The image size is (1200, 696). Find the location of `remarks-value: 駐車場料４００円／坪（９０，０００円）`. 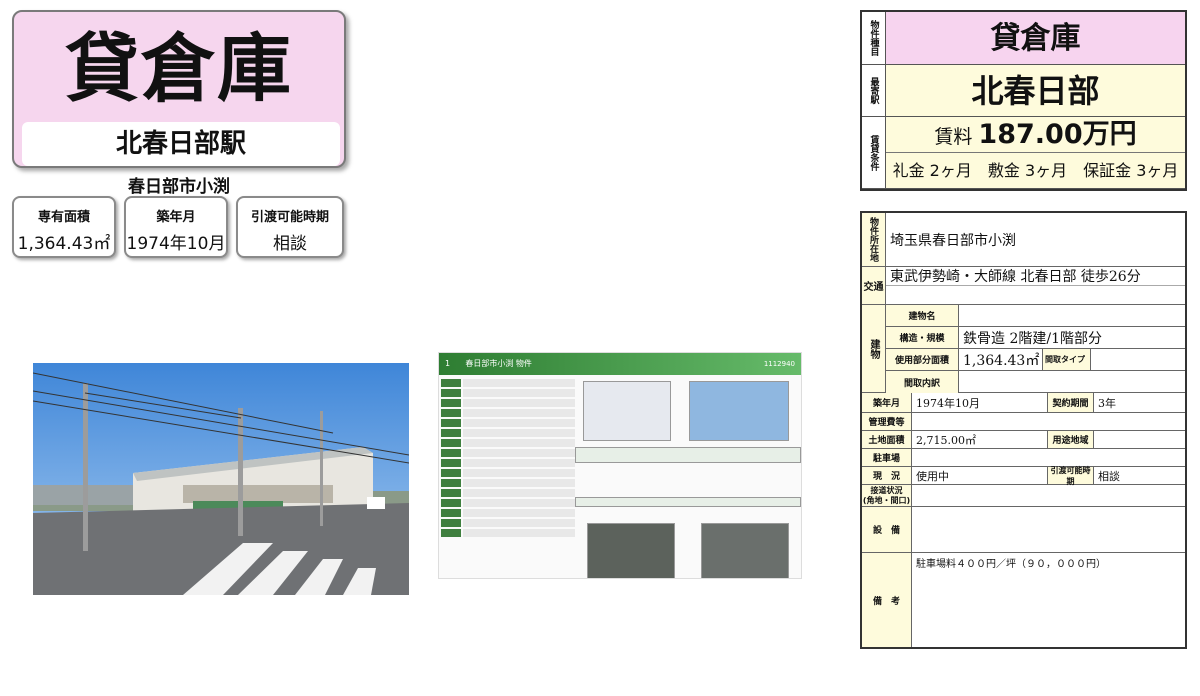

remarks-value: 駐車場料４００円／坪（９０，０００円） is located at coordinates (1011, 564).